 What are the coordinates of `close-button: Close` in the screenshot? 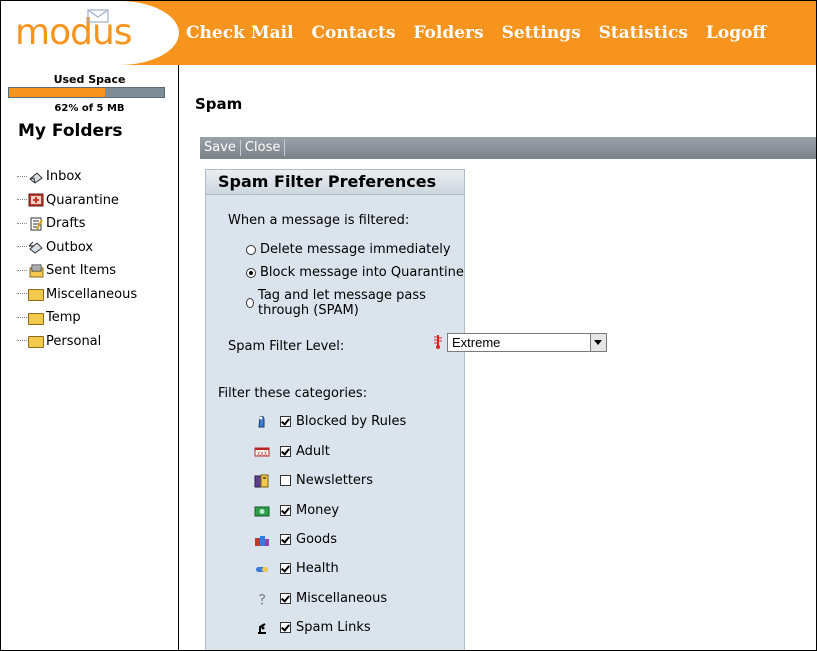 It's located at (263, 148).